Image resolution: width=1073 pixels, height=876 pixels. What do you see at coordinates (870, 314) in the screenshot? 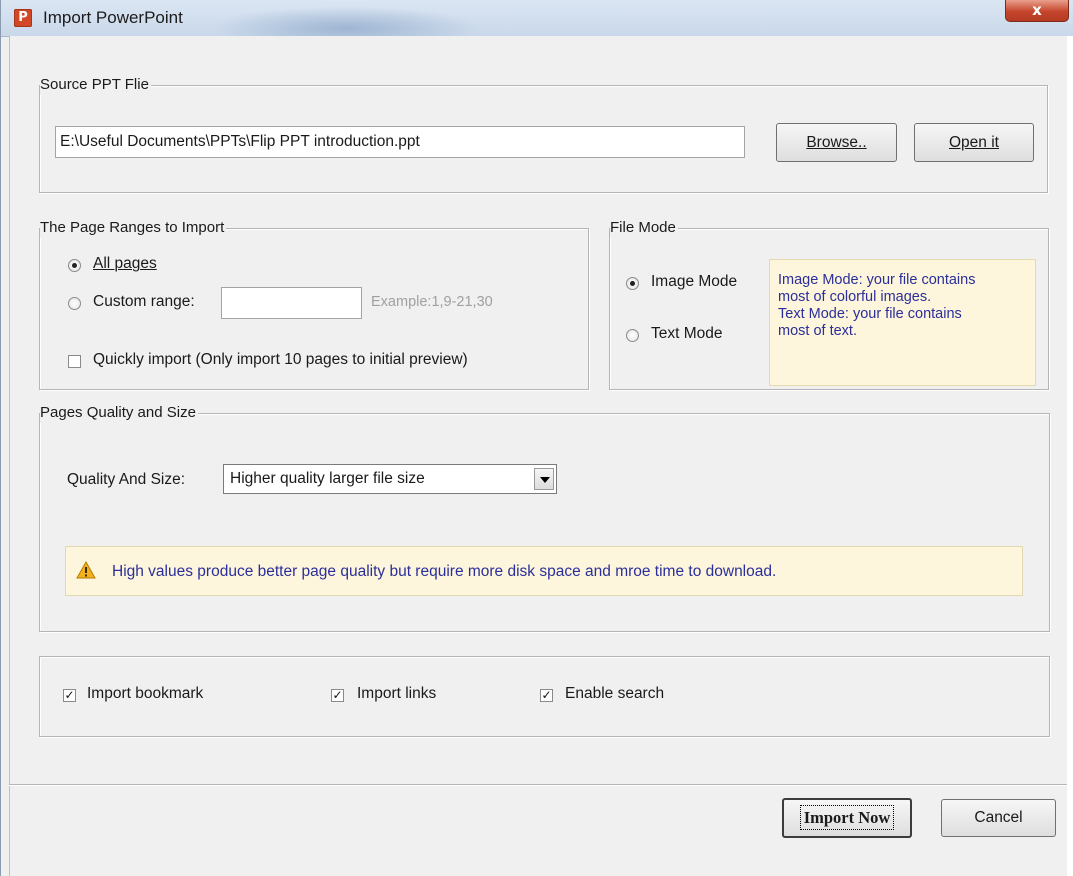
I see `file-mode-info-line: Text Mode: your file contains` at bounding box center [870, 314].